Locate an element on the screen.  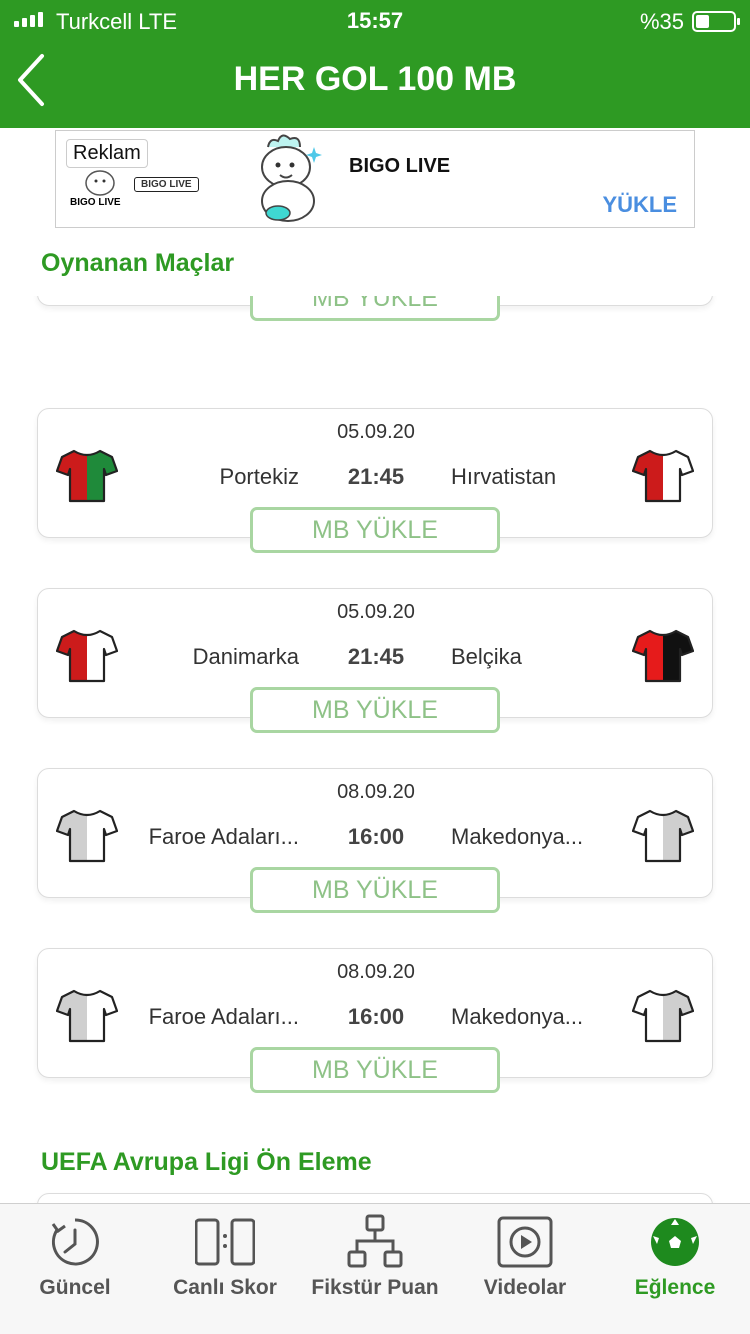
match-card: 05.09.20 Portekiz 21:45 Hırvatistan MB YÜKLE is located at coordinates (375, 480).